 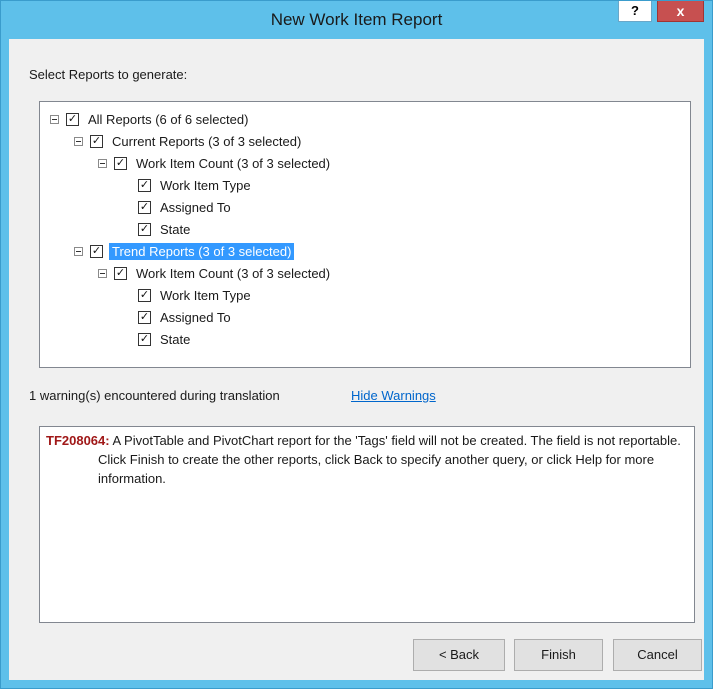 What do you see at coordinates (393, 395) in the screenshot?
I see `hide-warnings-link: Hide Warnings` at bounding box center [393, 395].